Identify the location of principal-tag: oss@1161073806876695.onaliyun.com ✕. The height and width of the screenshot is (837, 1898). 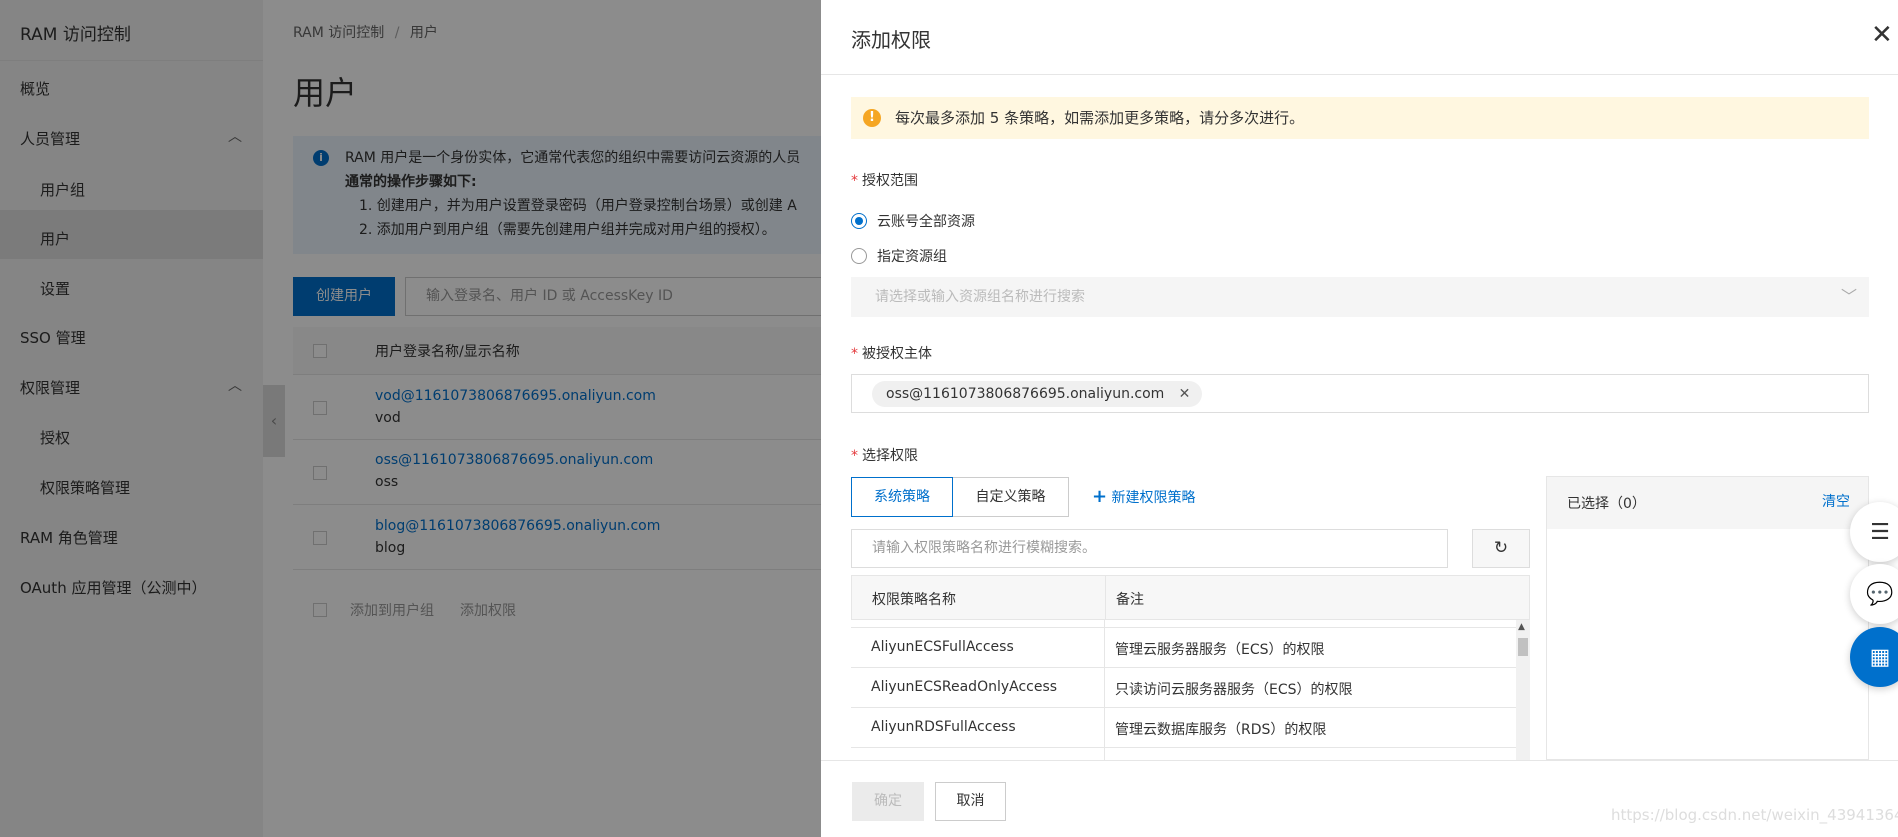
(1037, 394).